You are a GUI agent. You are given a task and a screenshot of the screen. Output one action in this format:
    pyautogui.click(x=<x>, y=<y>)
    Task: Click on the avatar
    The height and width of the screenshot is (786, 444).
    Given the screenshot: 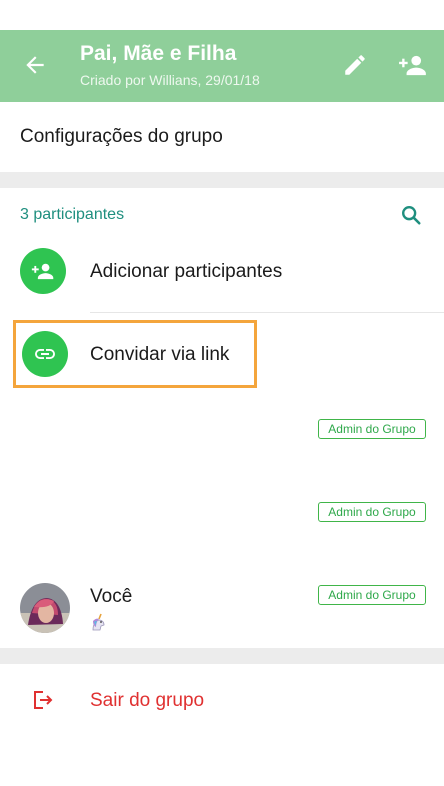 What is the action you would take?
    pyautogui.click(x=45, y=608)
    